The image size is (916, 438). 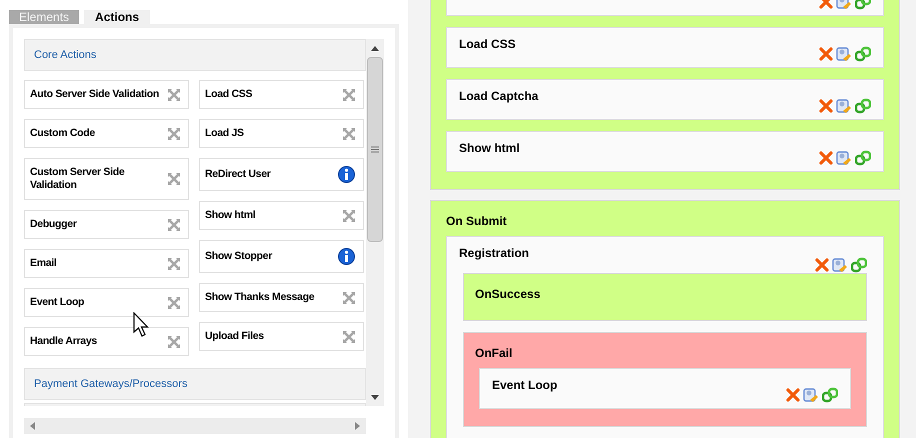 I want to click on action-item: Event Loop, so click(x=106, y=302).